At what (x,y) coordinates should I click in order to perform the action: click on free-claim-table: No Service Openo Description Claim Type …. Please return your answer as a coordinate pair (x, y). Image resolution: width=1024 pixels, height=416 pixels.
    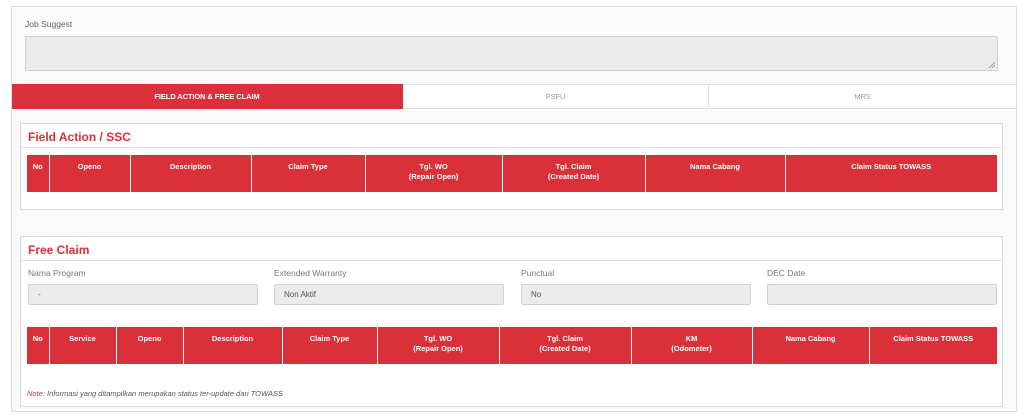
    Looking at the image, I should click on (512, 345).